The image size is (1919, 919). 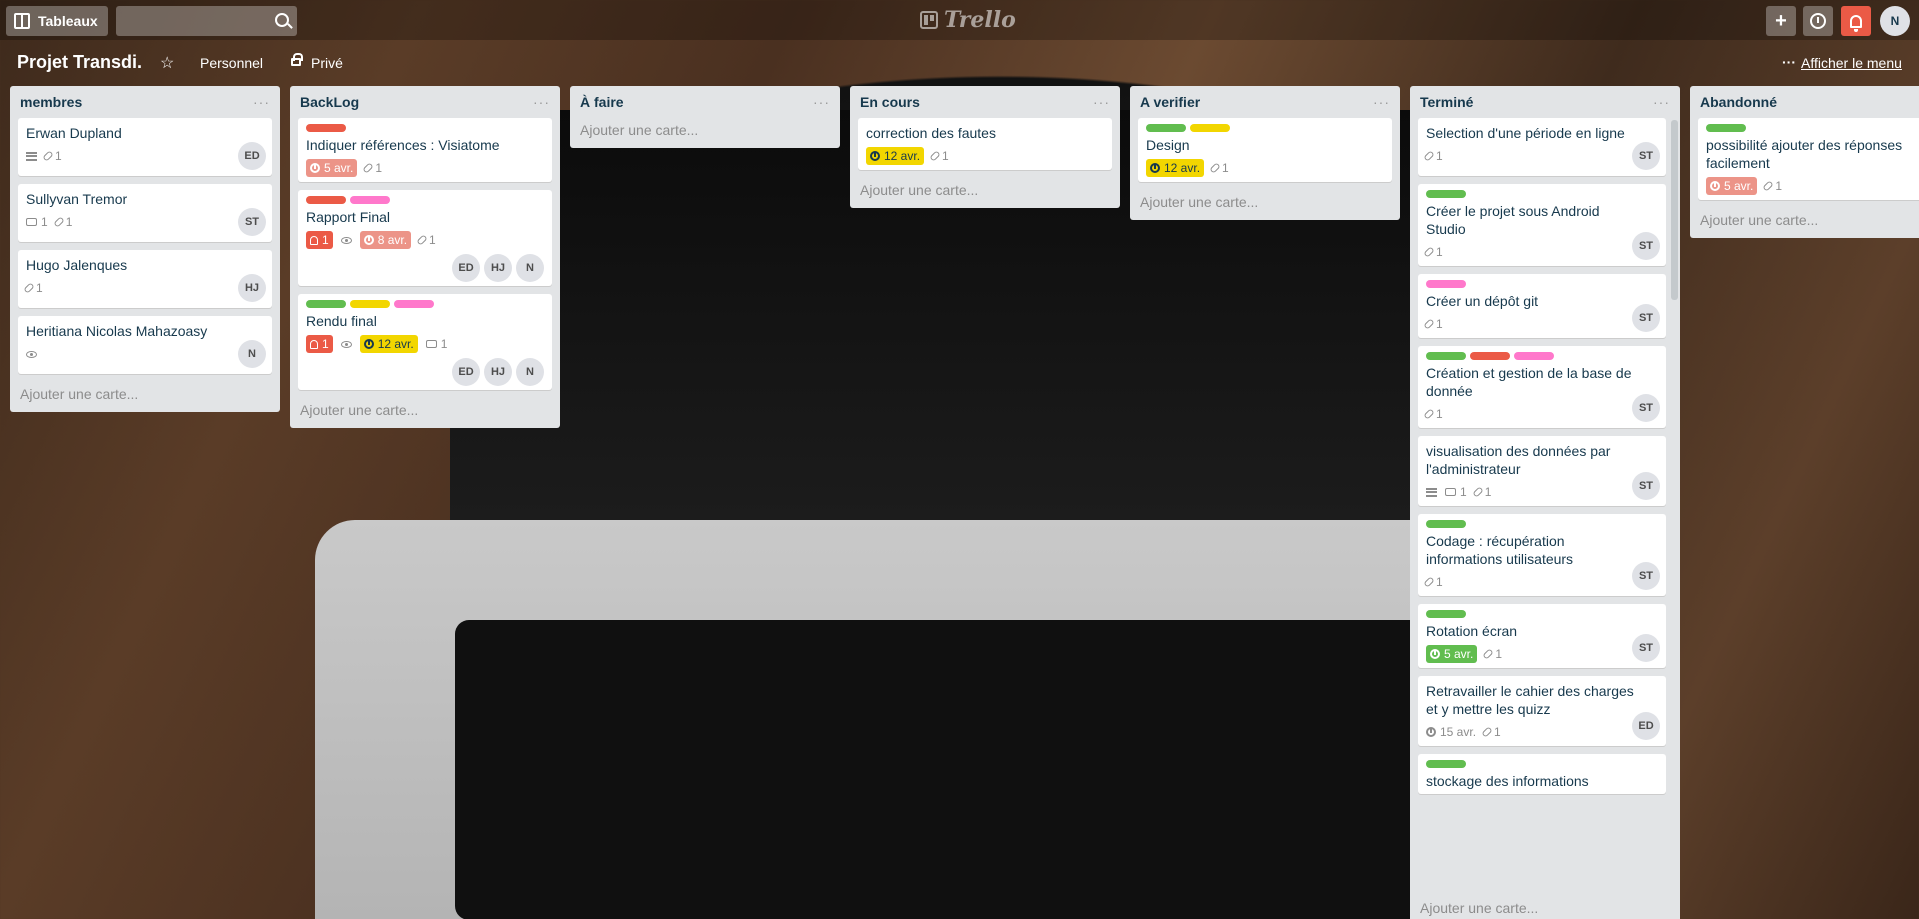 I want to click on list-name: En cours, so click(x=890, y=102).